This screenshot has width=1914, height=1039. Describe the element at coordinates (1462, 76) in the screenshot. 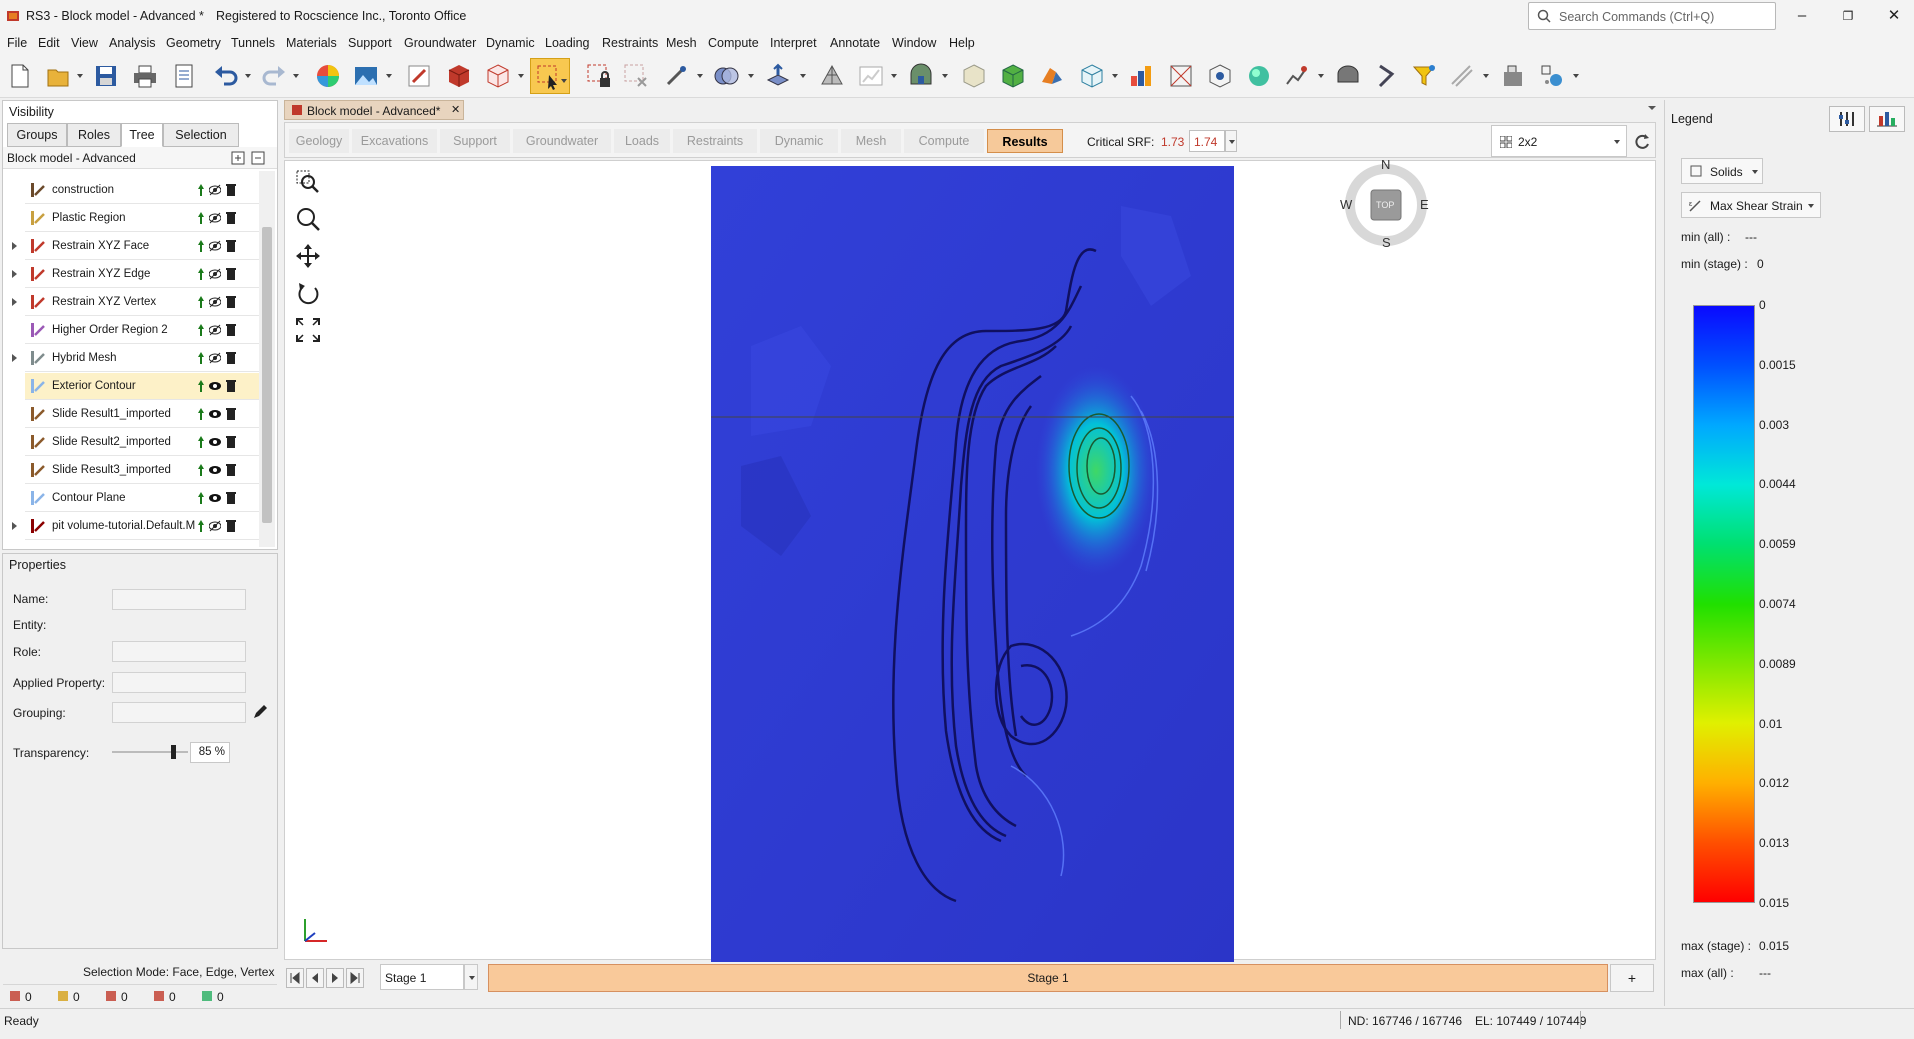

I see `joint-icon` at that location.